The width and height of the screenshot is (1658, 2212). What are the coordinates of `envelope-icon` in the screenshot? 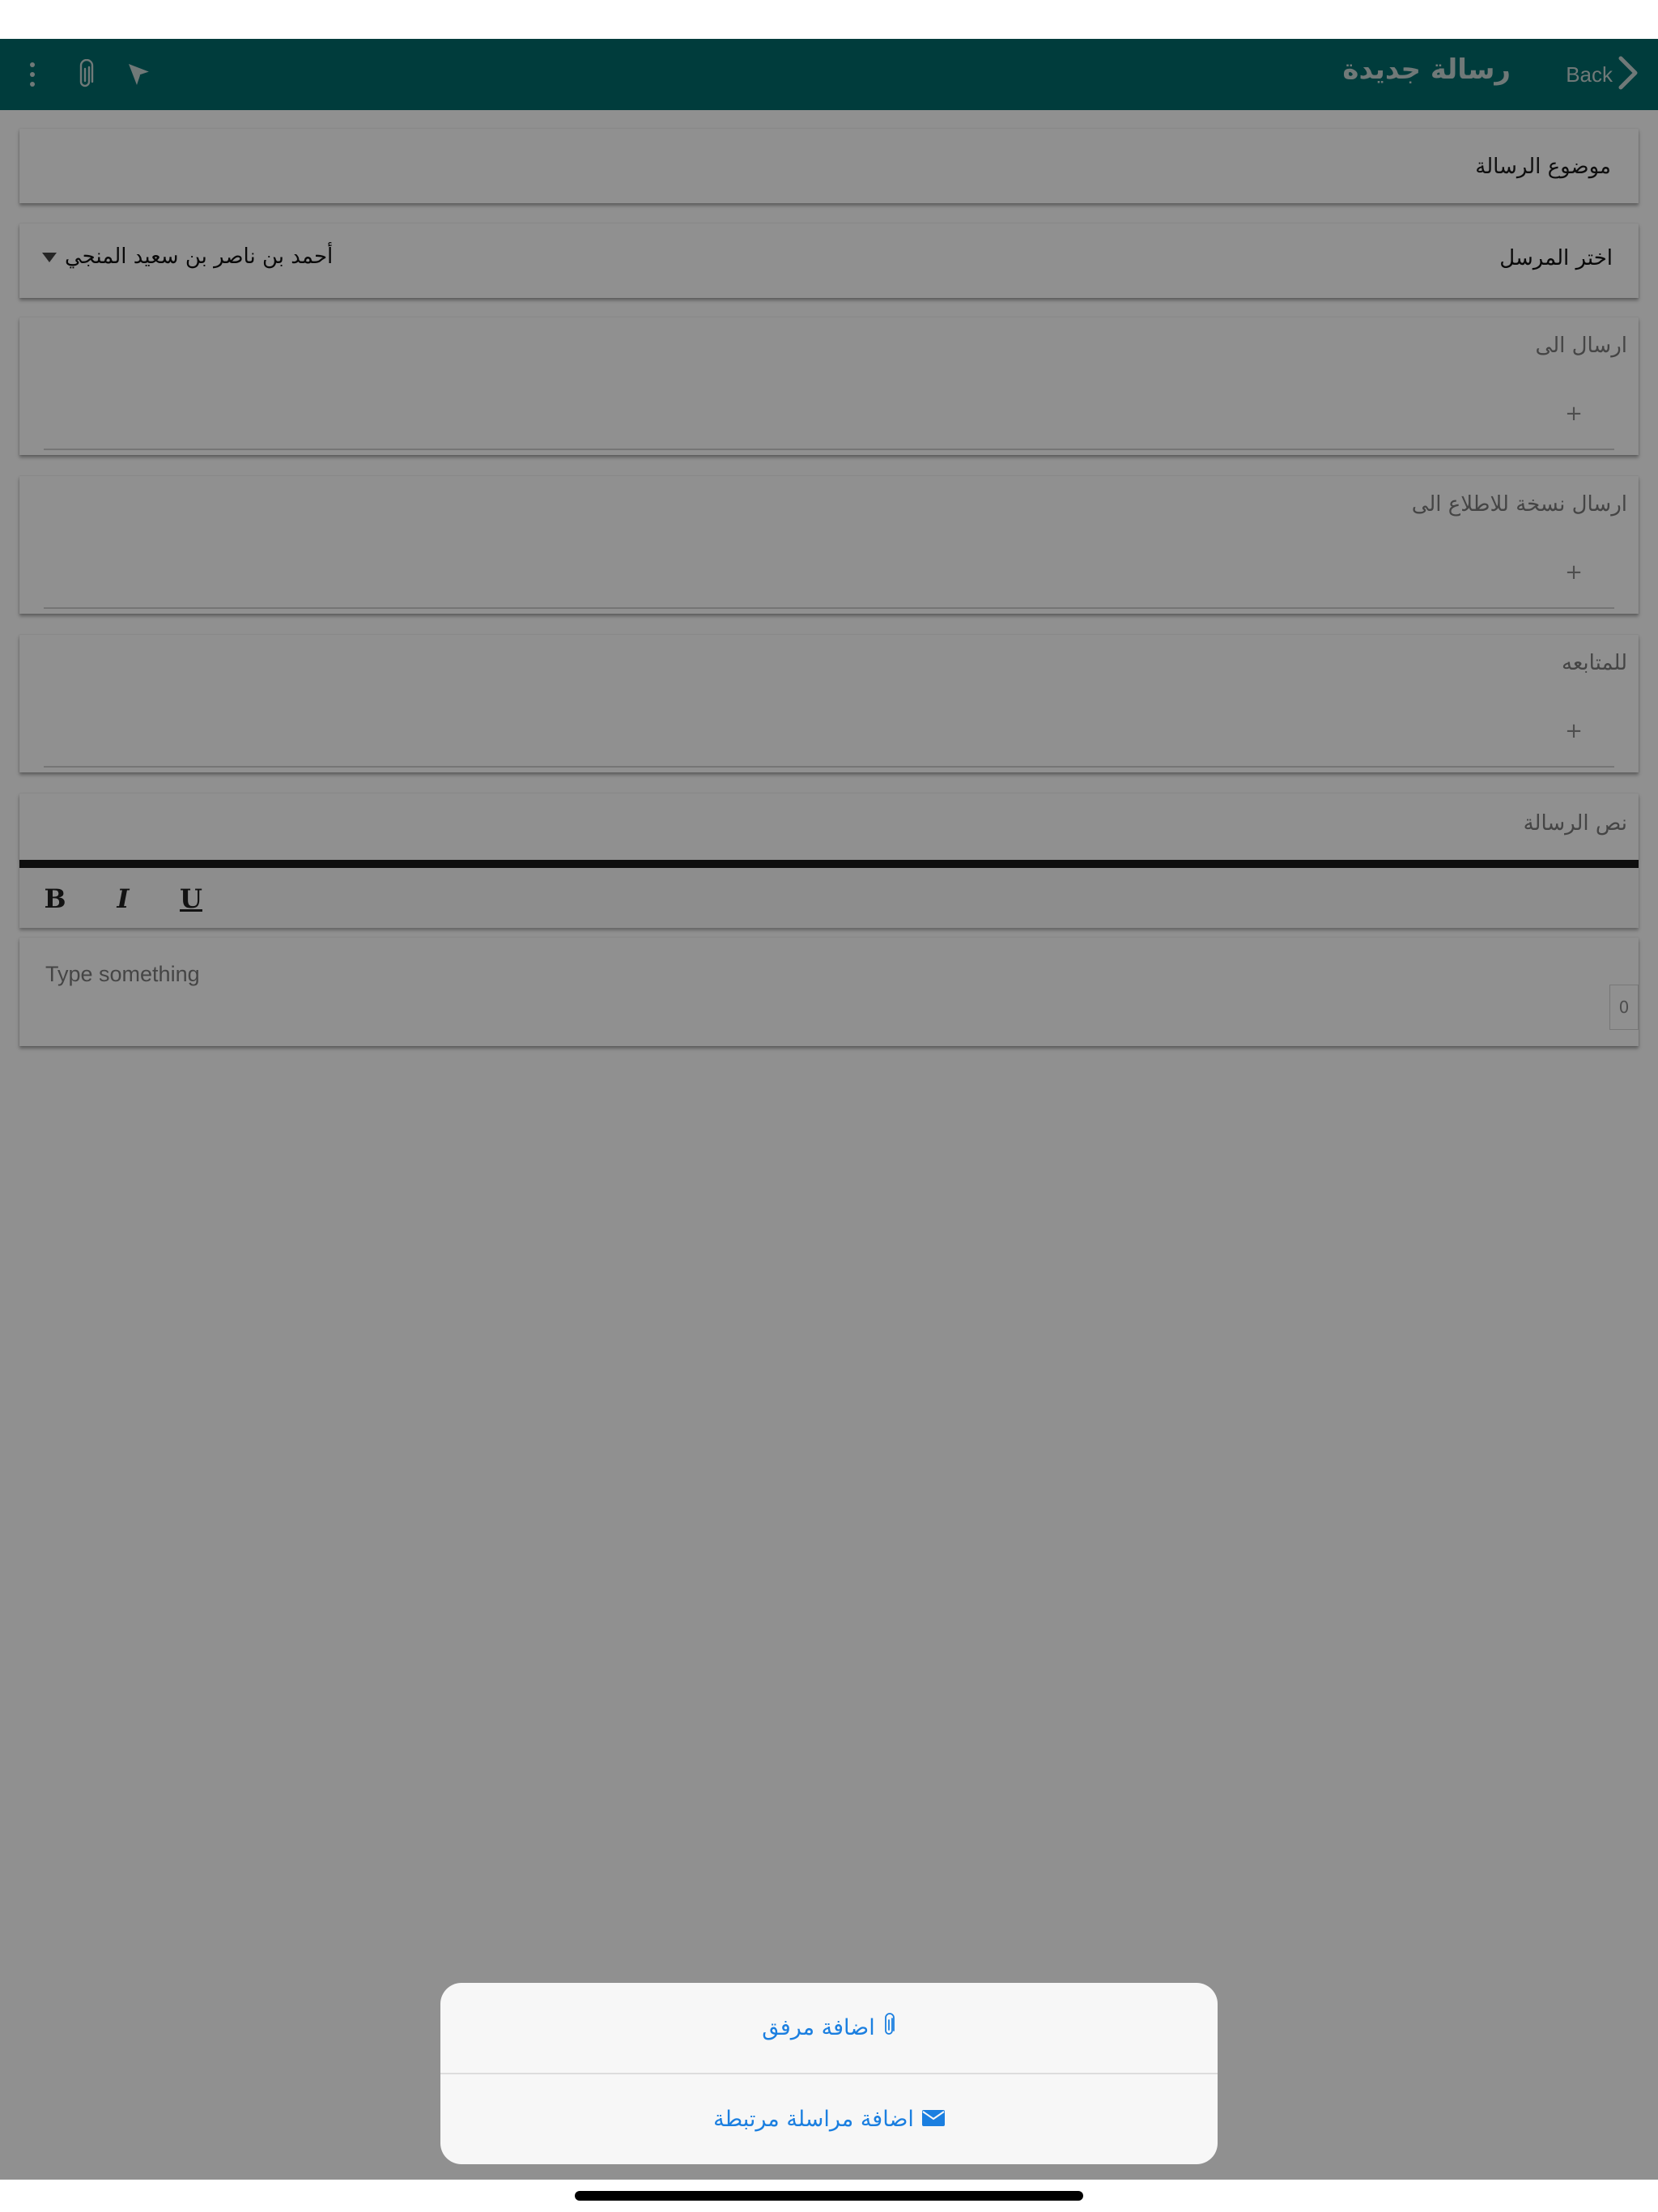 It's located at (933, 2119).